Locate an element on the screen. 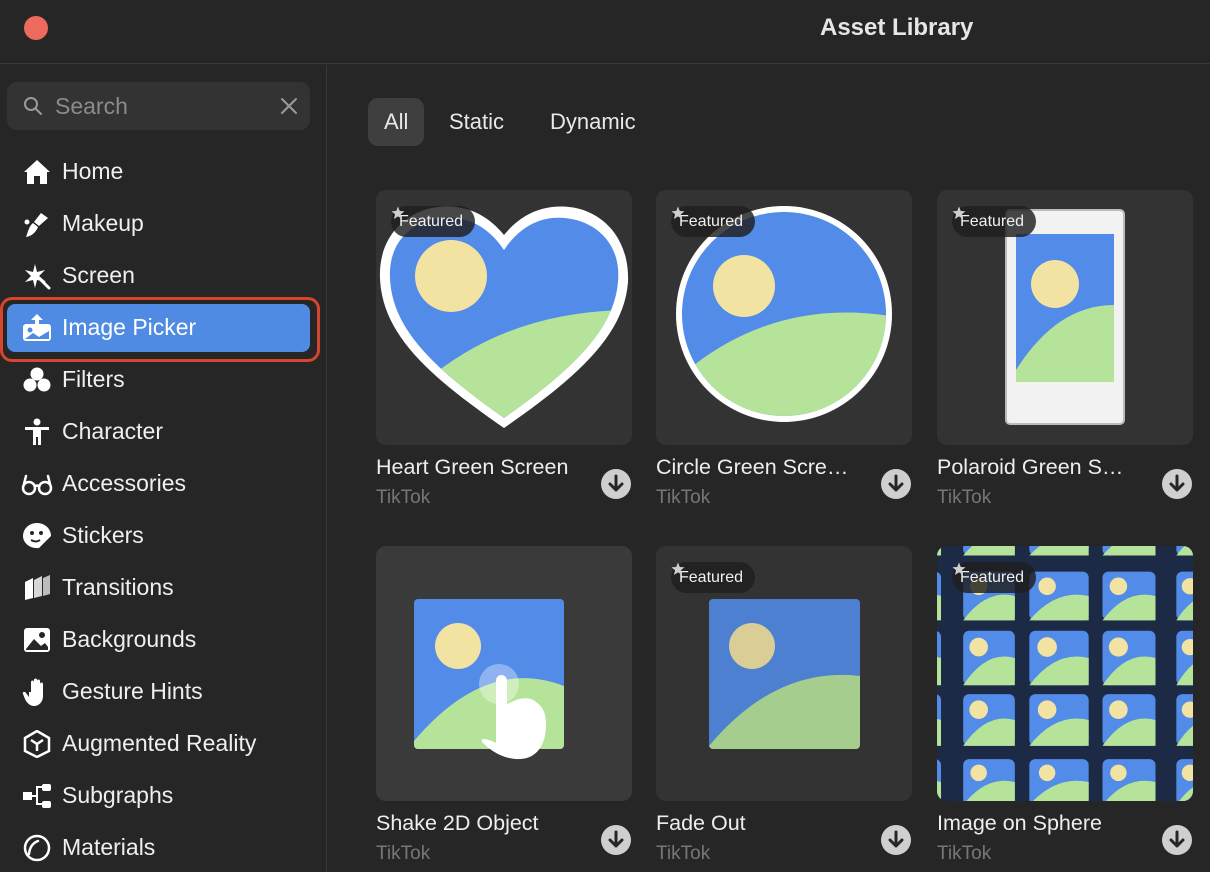  sidebar-item-label: Transitions is located at coordinates (118, 587).